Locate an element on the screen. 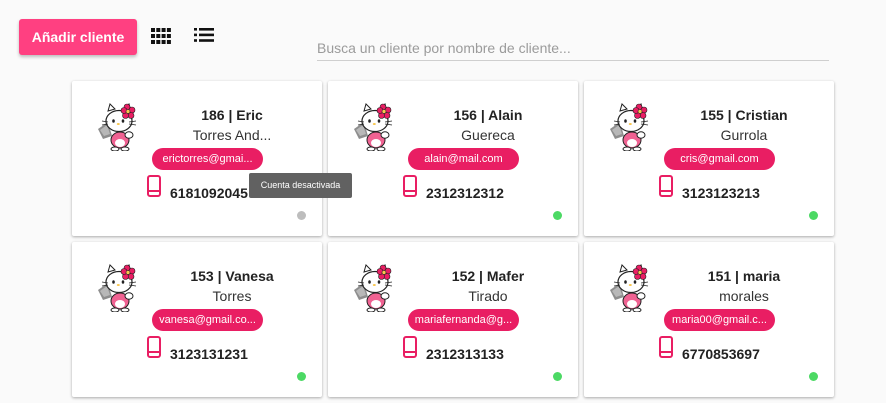 This screenshot has width=886, height=403. client-surname: Tirado is located at coordinates (488, 296).